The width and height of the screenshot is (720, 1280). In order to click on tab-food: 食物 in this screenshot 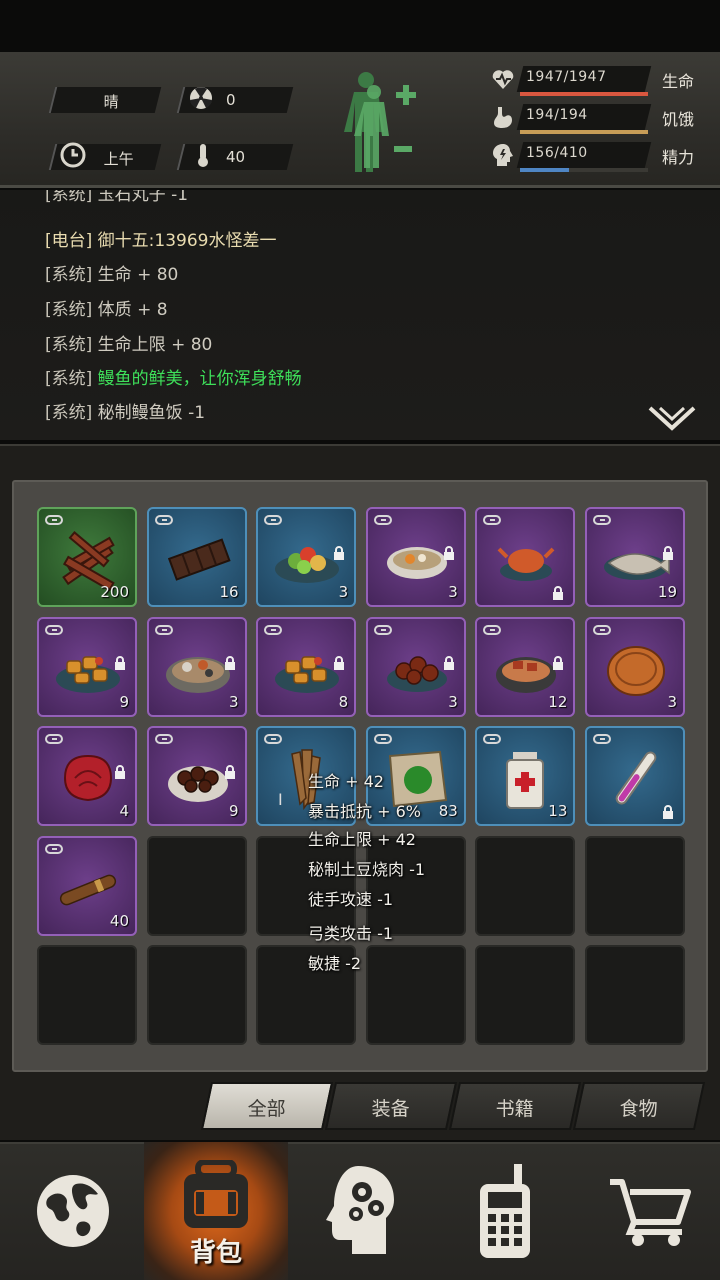, I will do `click(639, 1106)`.